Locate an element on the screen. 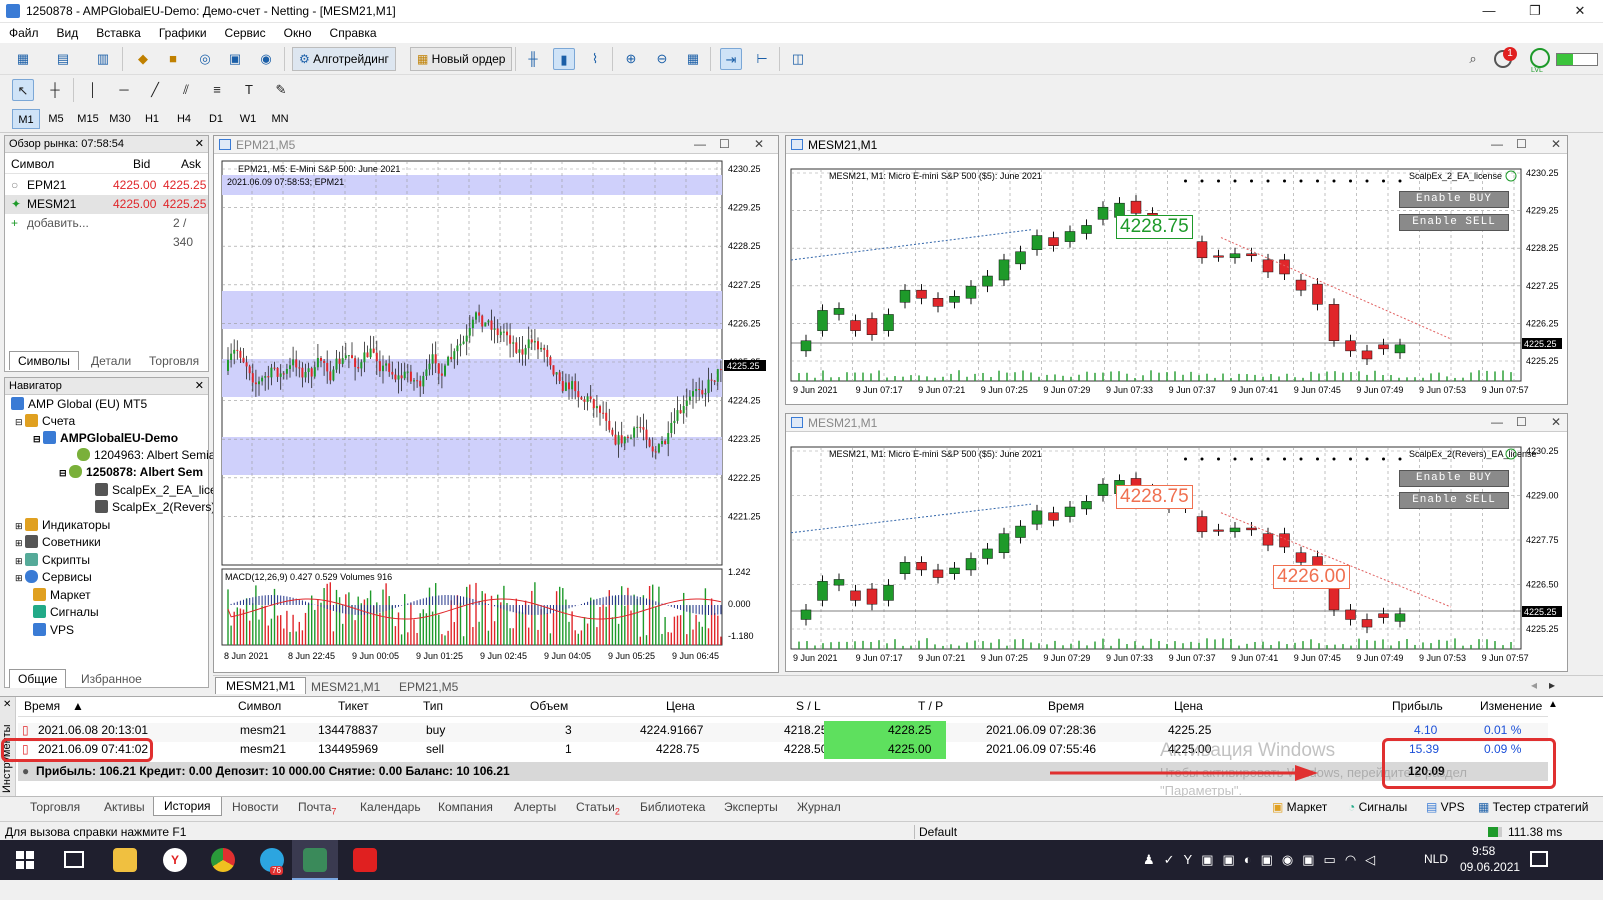  screenshot-icon: ◫ is located at coordinates (798, 59).